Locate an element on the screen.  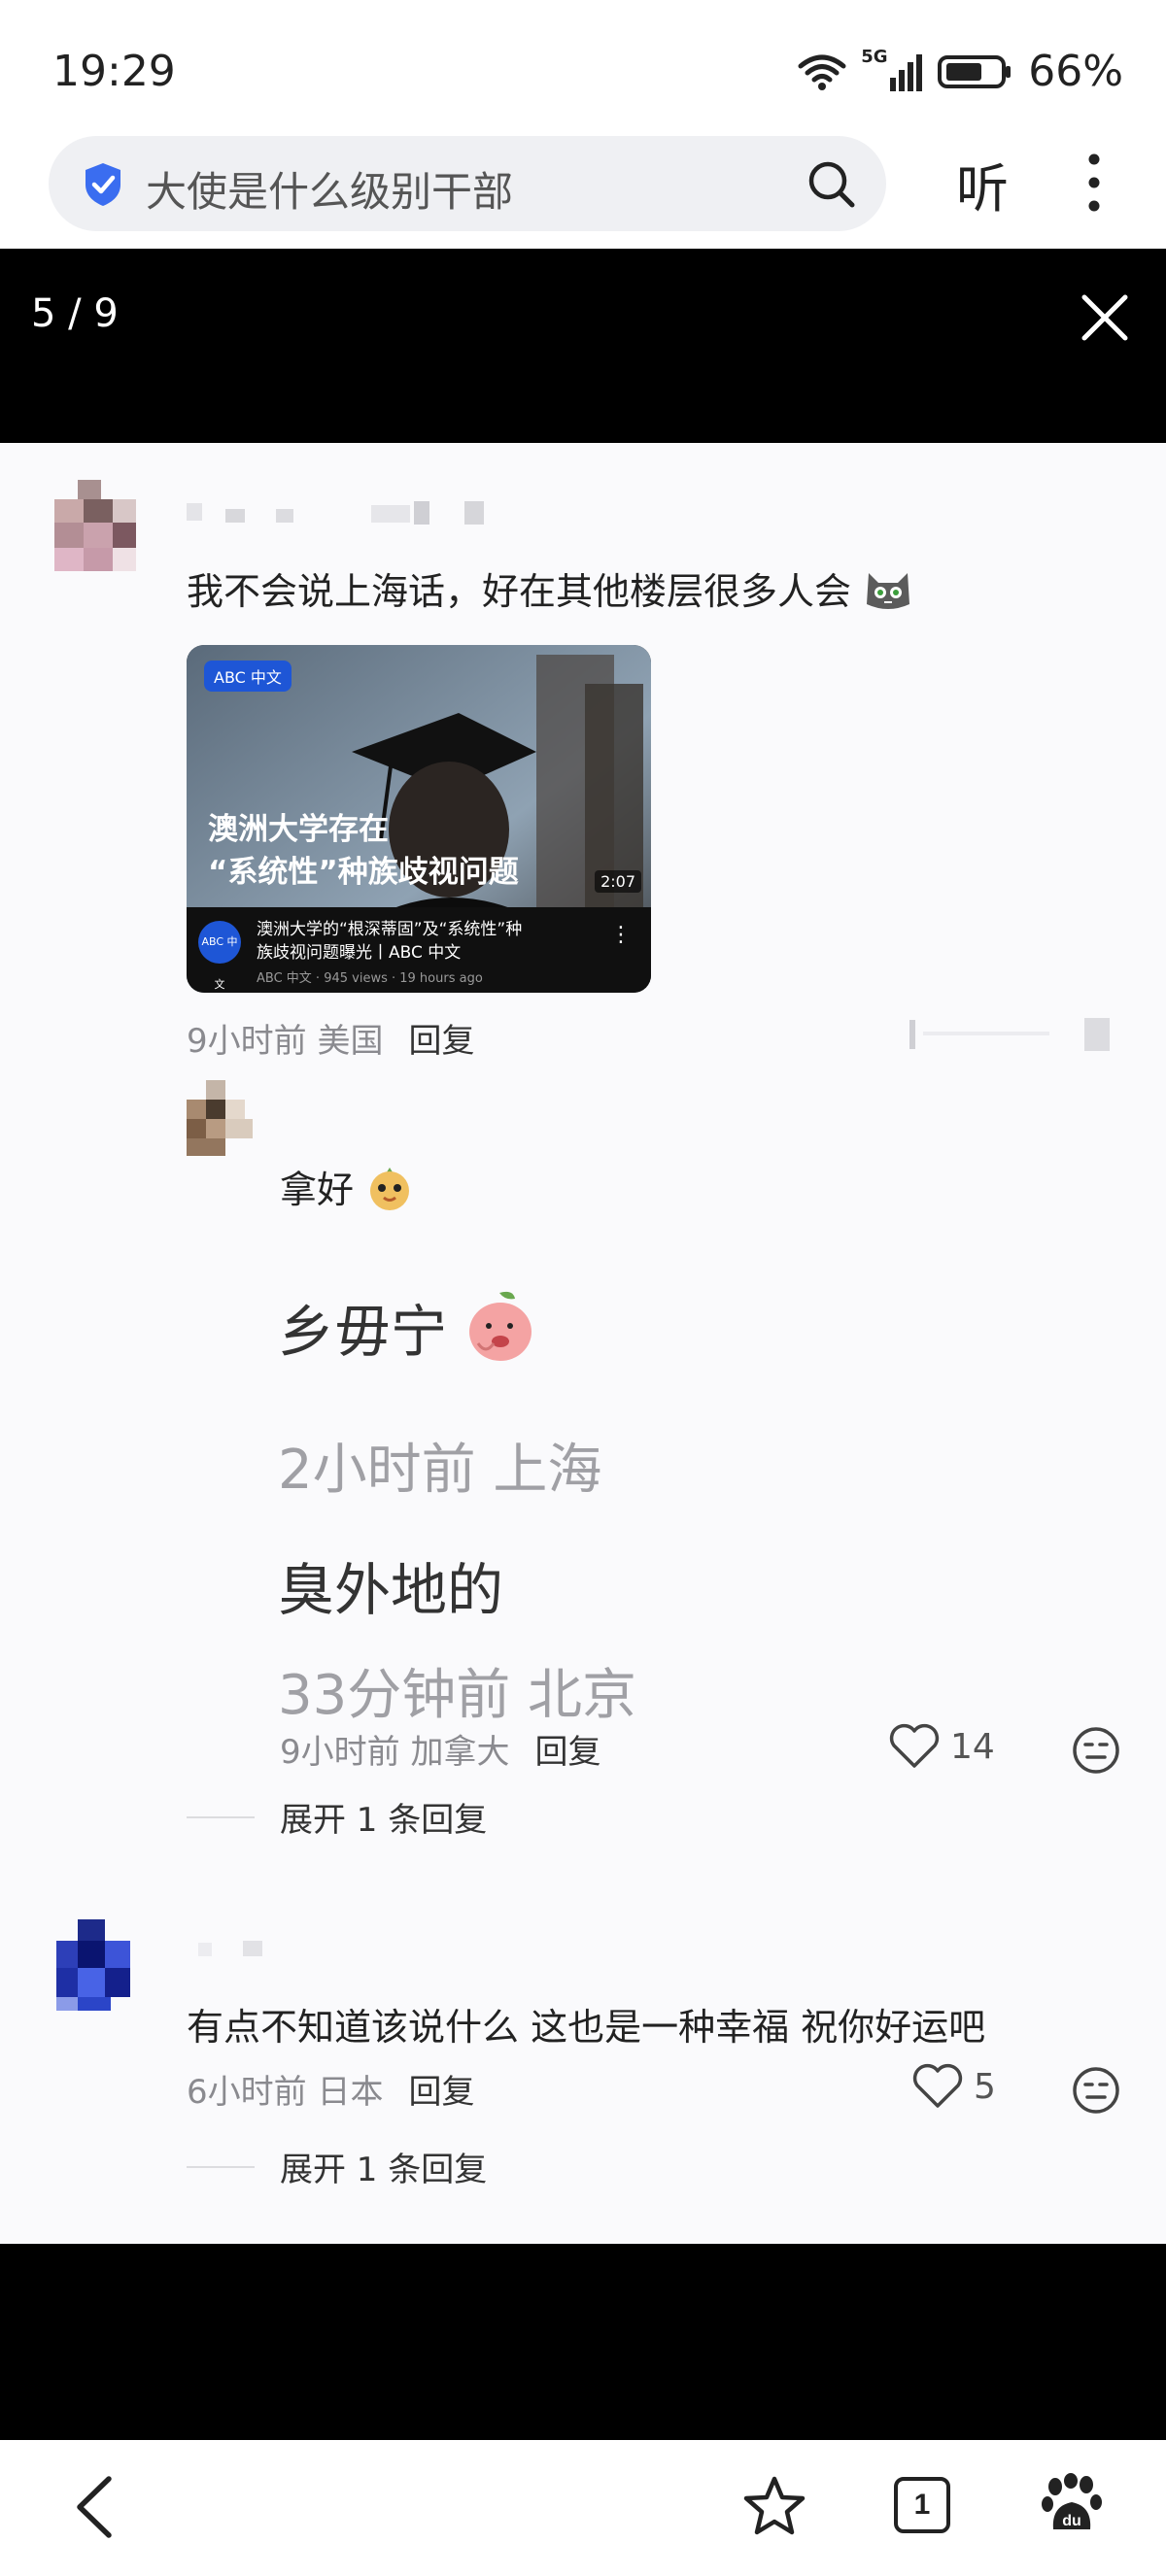
tab-count: 1 is located at coordinates (922, 2505).